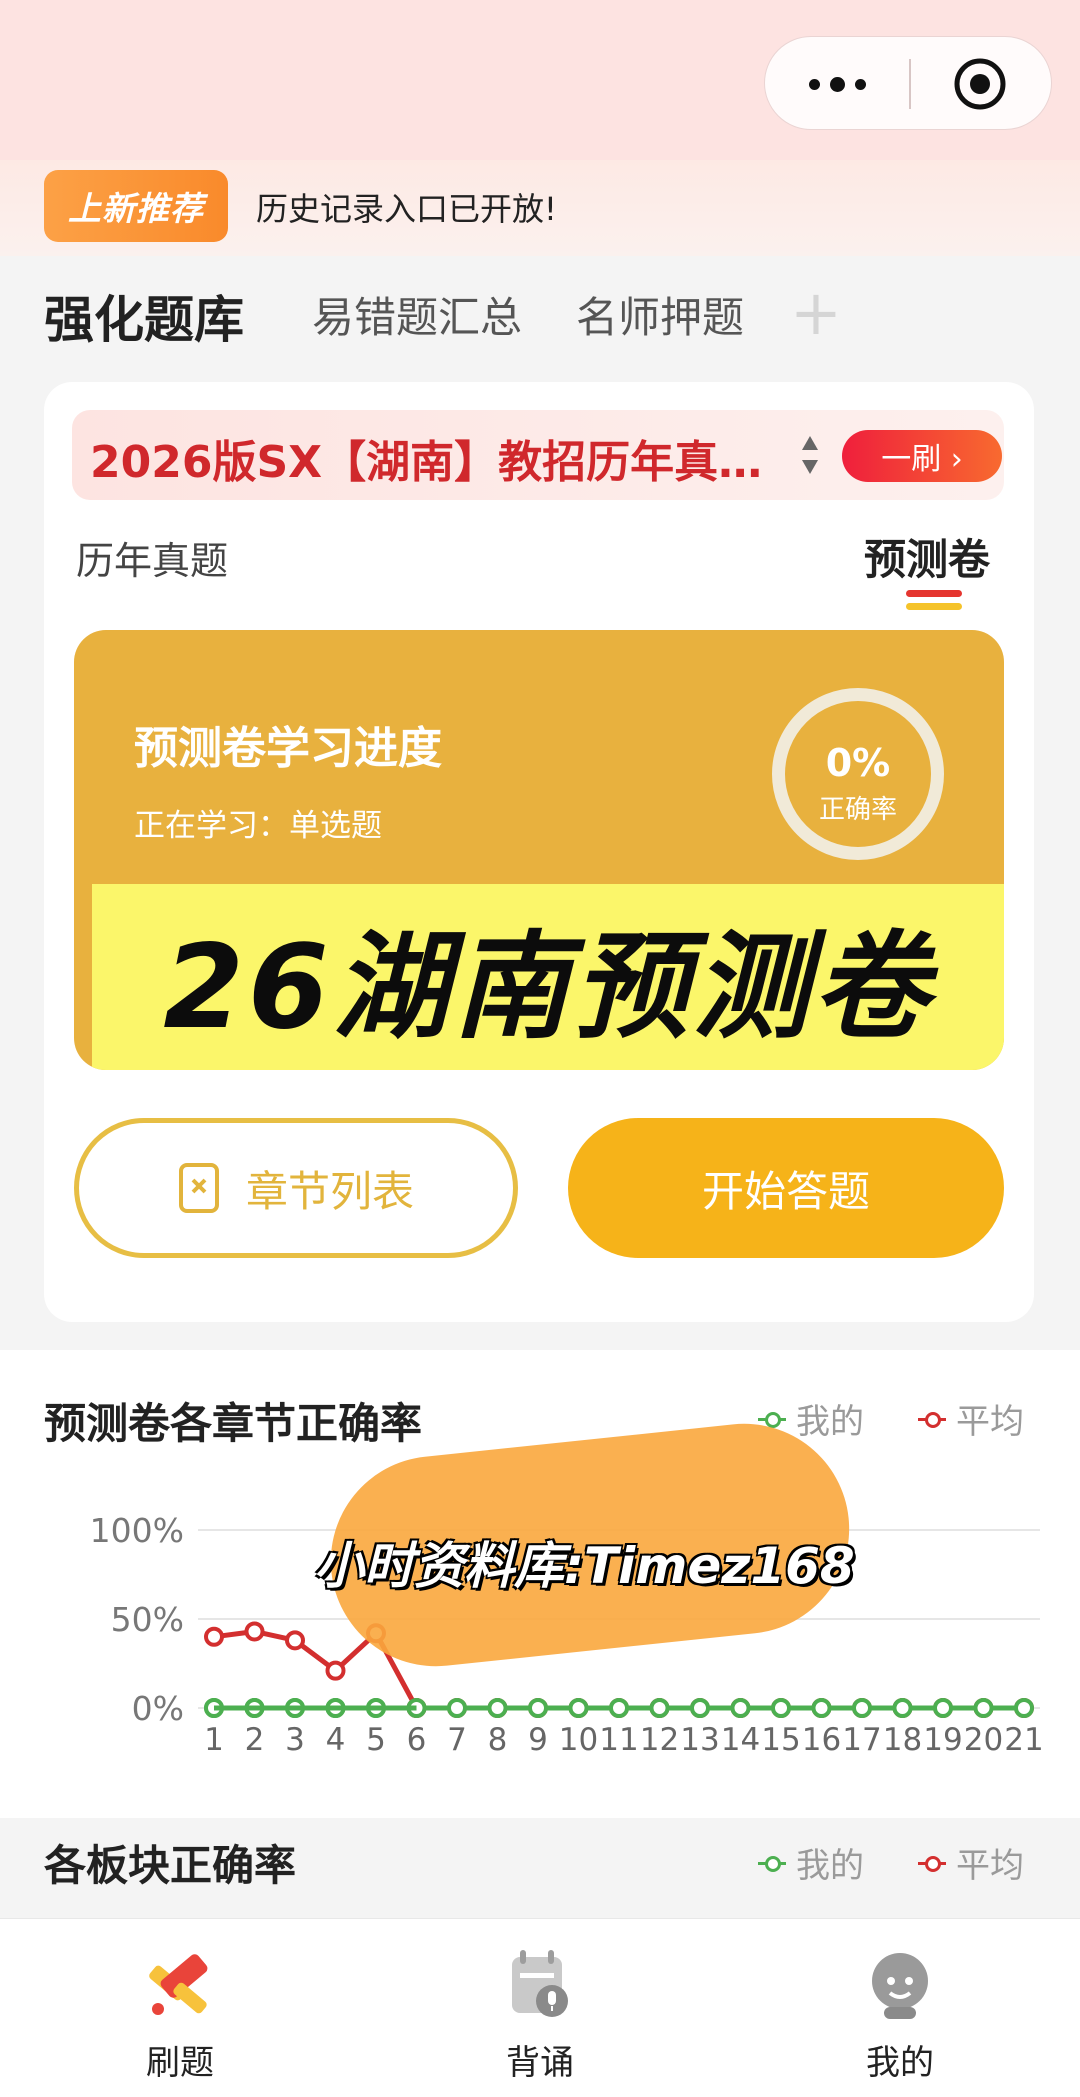 This screenshot has width=1080, height=2097. Describe the element at coordinates (329, 1191) in the screenshot. I see `chapter-list-label: 章节列表` at that location.